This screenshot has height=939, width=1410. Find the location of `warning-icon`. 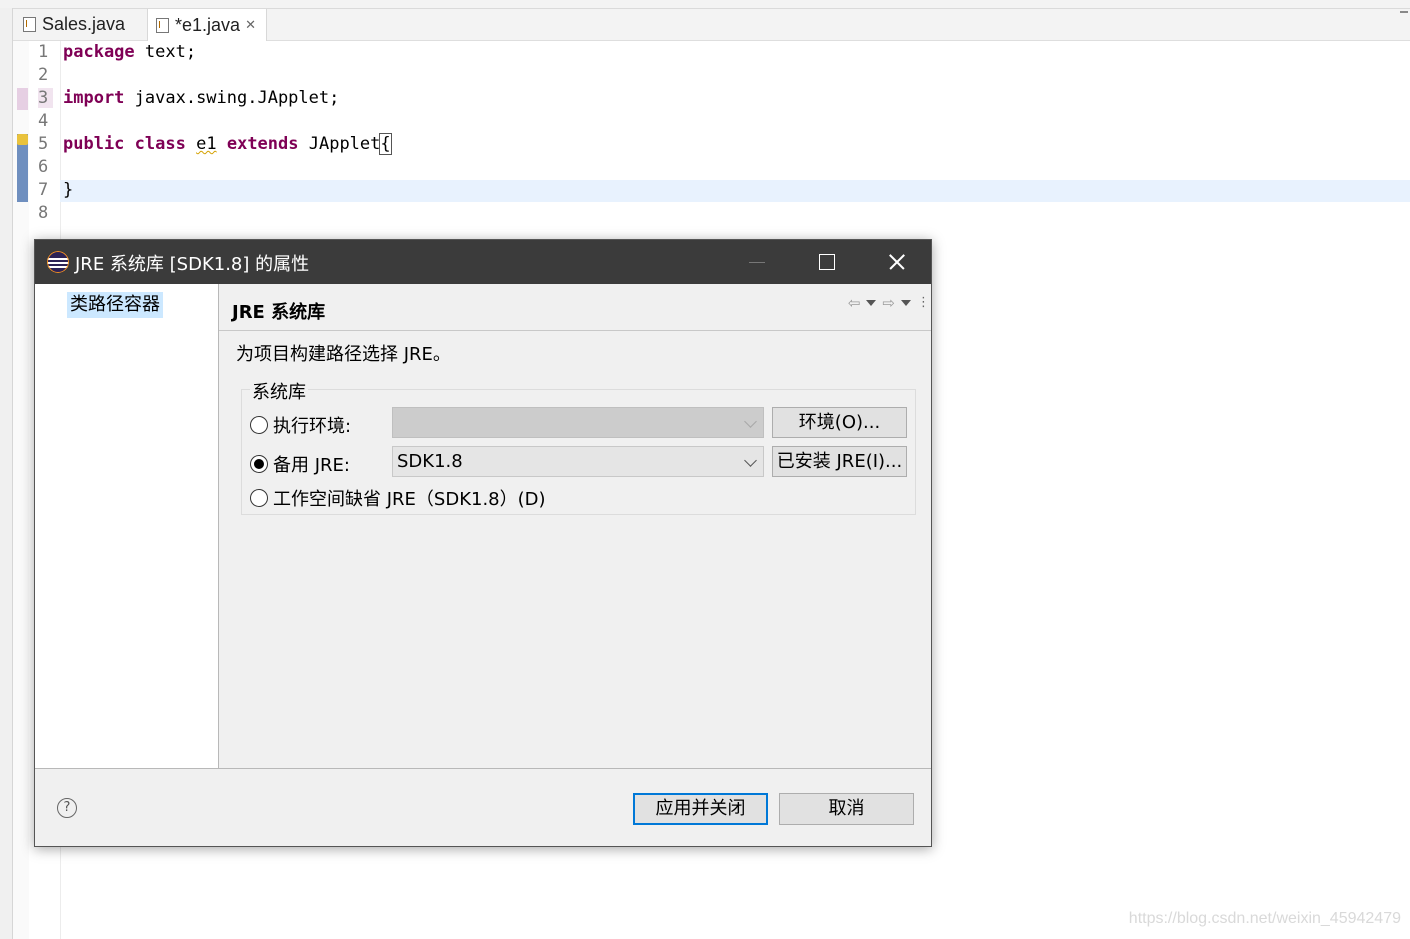

warning-icon is located at coordinates (22, 139).